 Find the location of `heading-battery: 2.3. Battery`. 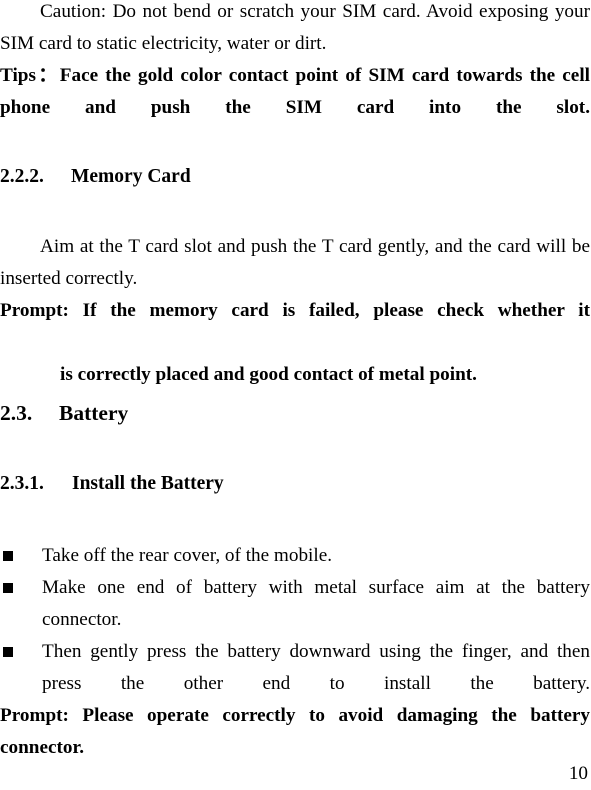

heading-battery: 2.3. Battery is located at coordinates (64, 413).